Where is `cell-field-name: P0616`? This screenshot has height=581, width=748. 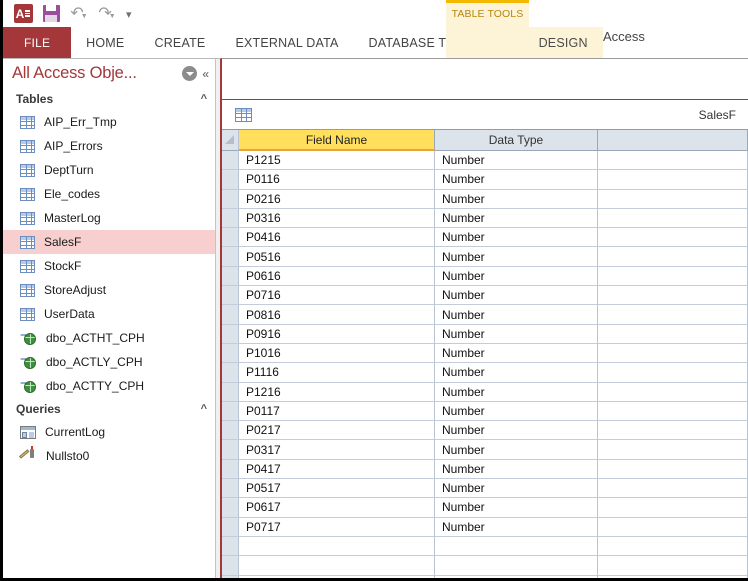 cell-field-name: P0616 is located at coordinates (337, 276).